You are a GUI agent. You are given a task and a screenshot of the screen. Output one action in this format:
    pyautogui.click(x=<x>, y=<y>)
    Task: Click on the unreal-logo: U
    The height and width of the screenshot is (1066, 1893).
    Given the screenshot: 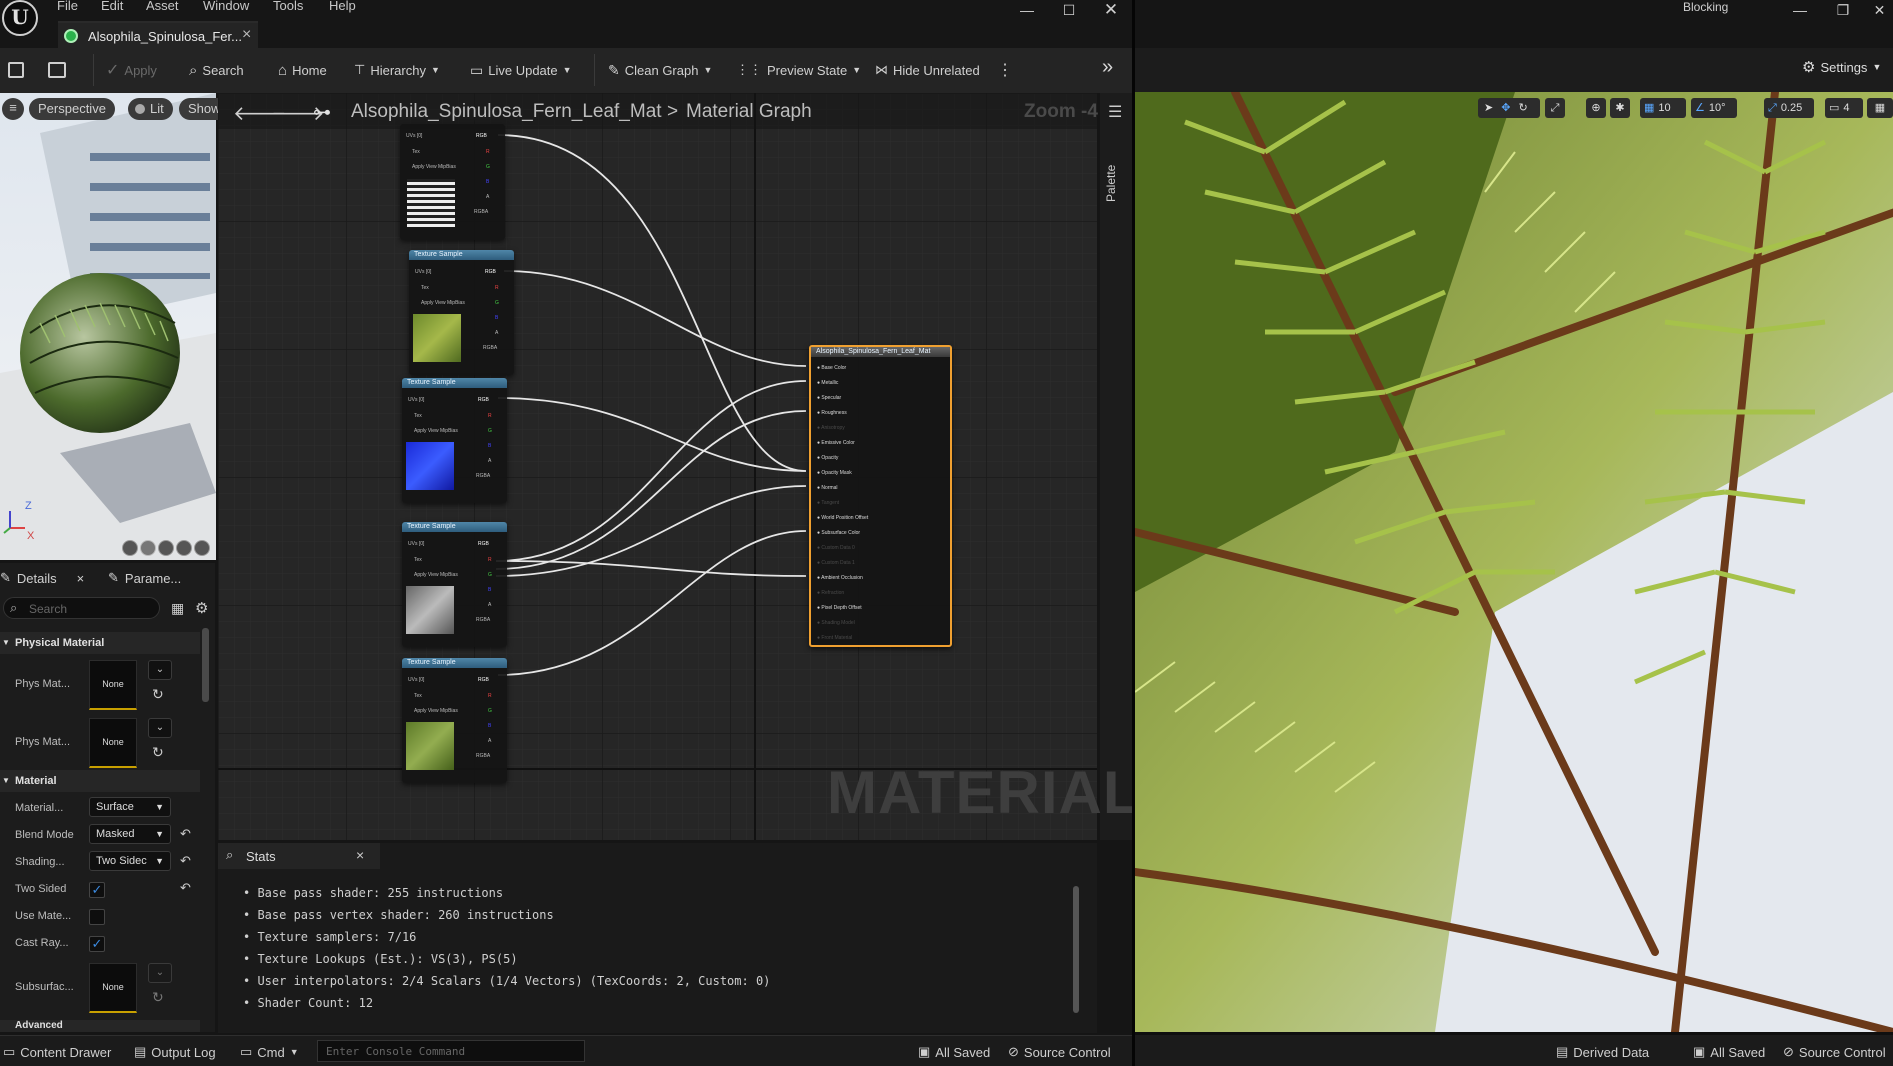 What is the action you would take?
    pyautogui.click(x=20, y=18)
    